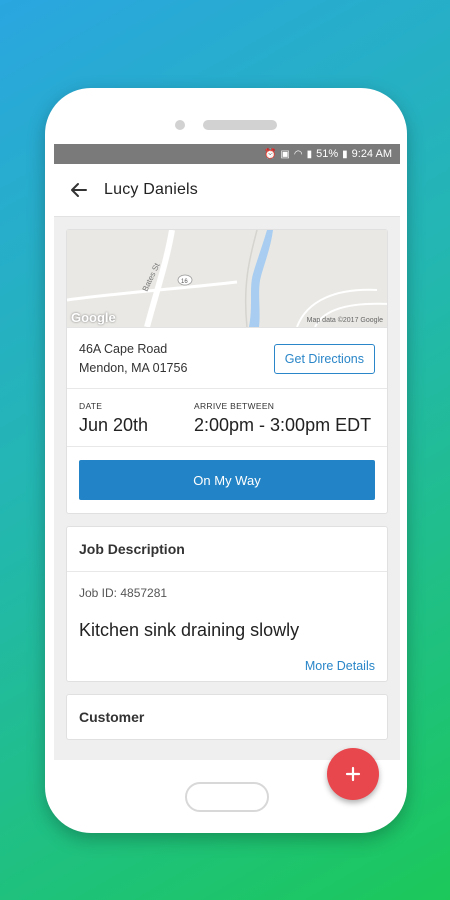 Image resolution: width=450 pixels, height=900 pixels. What do you see at coordinates (112, 717) in the screenshot?
I see `customer-heading: Customer` at bounding box center [112, 717].